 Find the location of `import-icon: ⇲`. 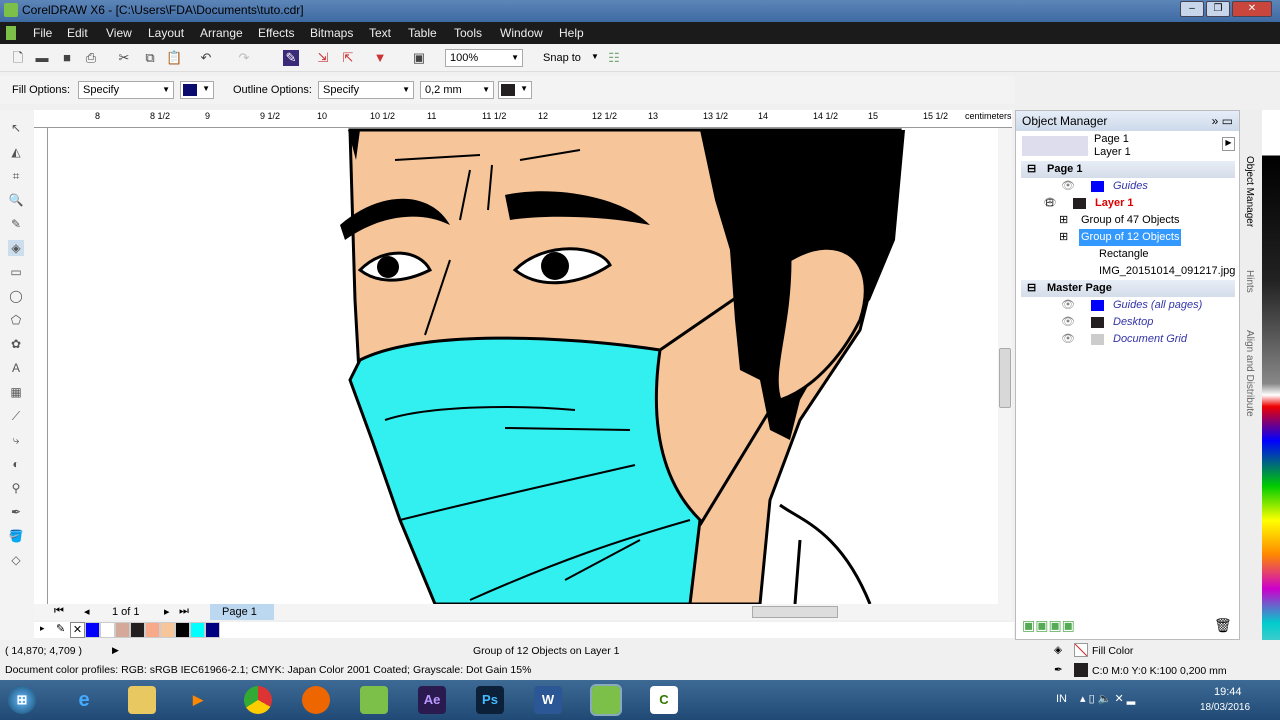

import-icon: ⇲ is located at coordinates (323, 58).